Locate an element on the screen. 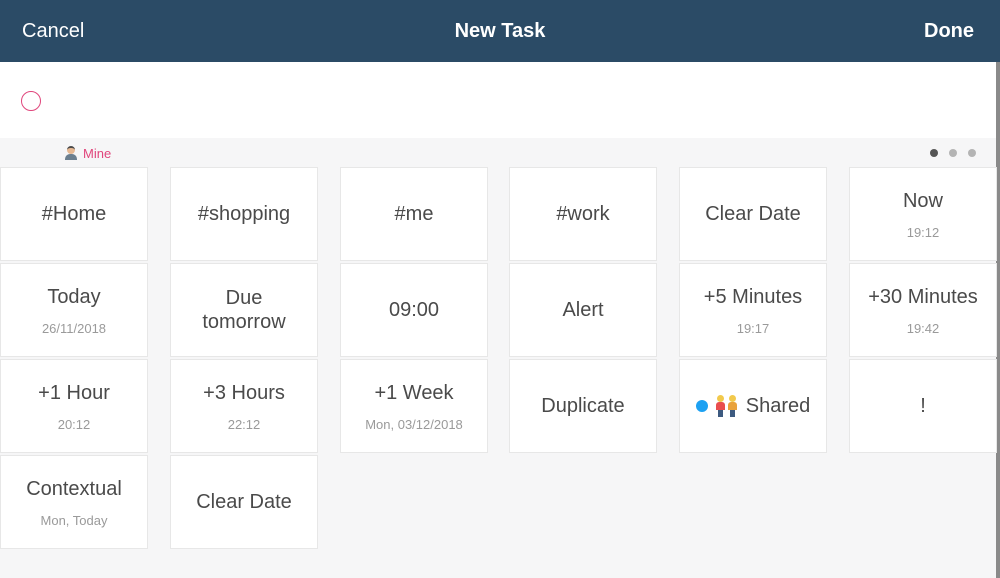 This screenshot has height=578, width=1000. list-selector-row: Mine is located at coordinates (498, 152).